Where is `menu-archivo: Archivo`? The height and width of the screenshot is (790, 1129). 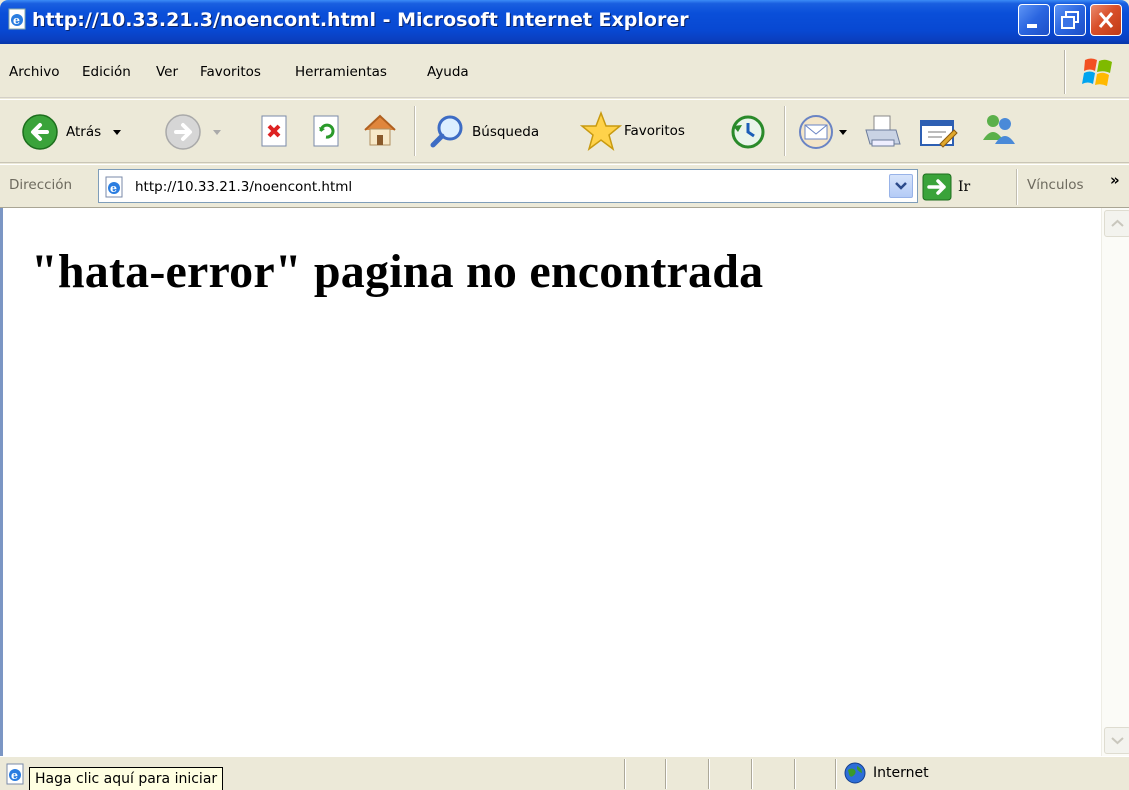 menu-archivo: Archivo is located at coordinates (34, 72).